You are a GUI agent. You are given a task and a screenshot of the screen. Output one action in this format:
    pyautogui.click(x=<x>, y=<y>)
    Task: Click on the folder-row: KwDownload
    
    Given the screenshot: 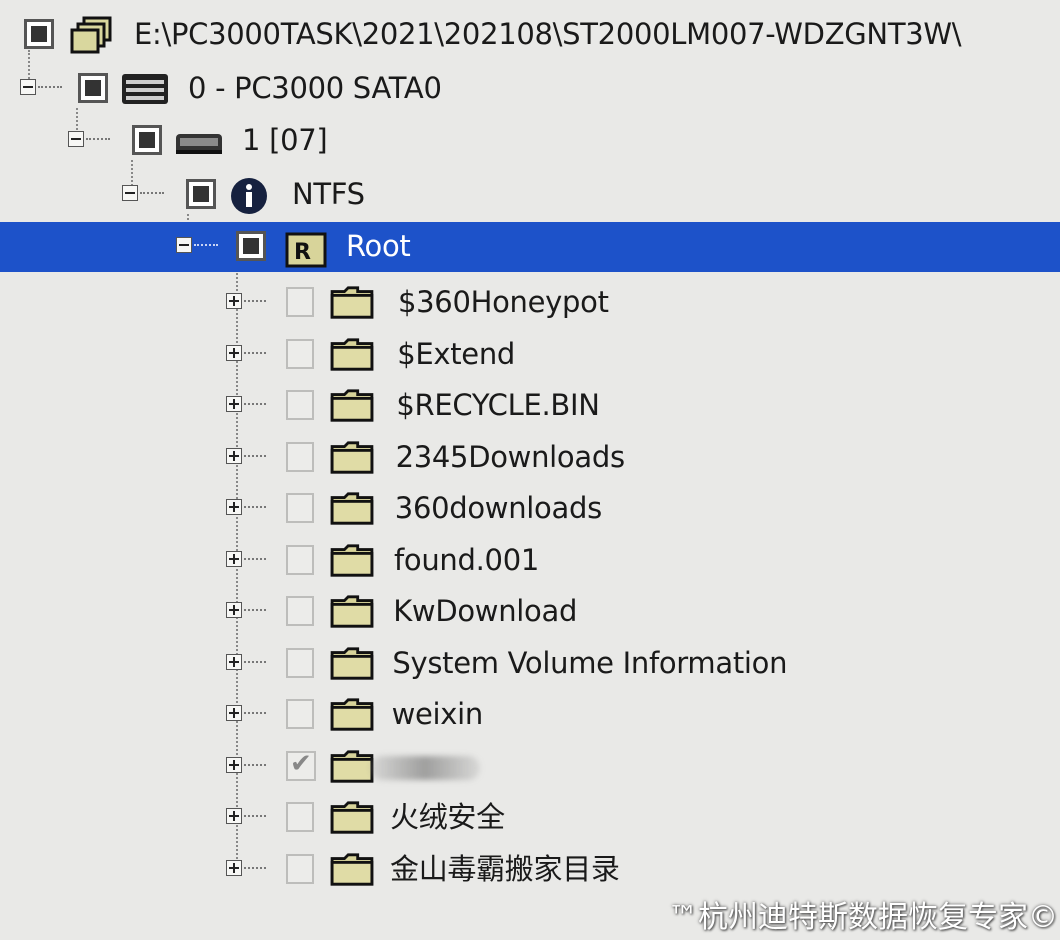 What is the action you would take?
    pyautogui.click(x=530, y=612)
    